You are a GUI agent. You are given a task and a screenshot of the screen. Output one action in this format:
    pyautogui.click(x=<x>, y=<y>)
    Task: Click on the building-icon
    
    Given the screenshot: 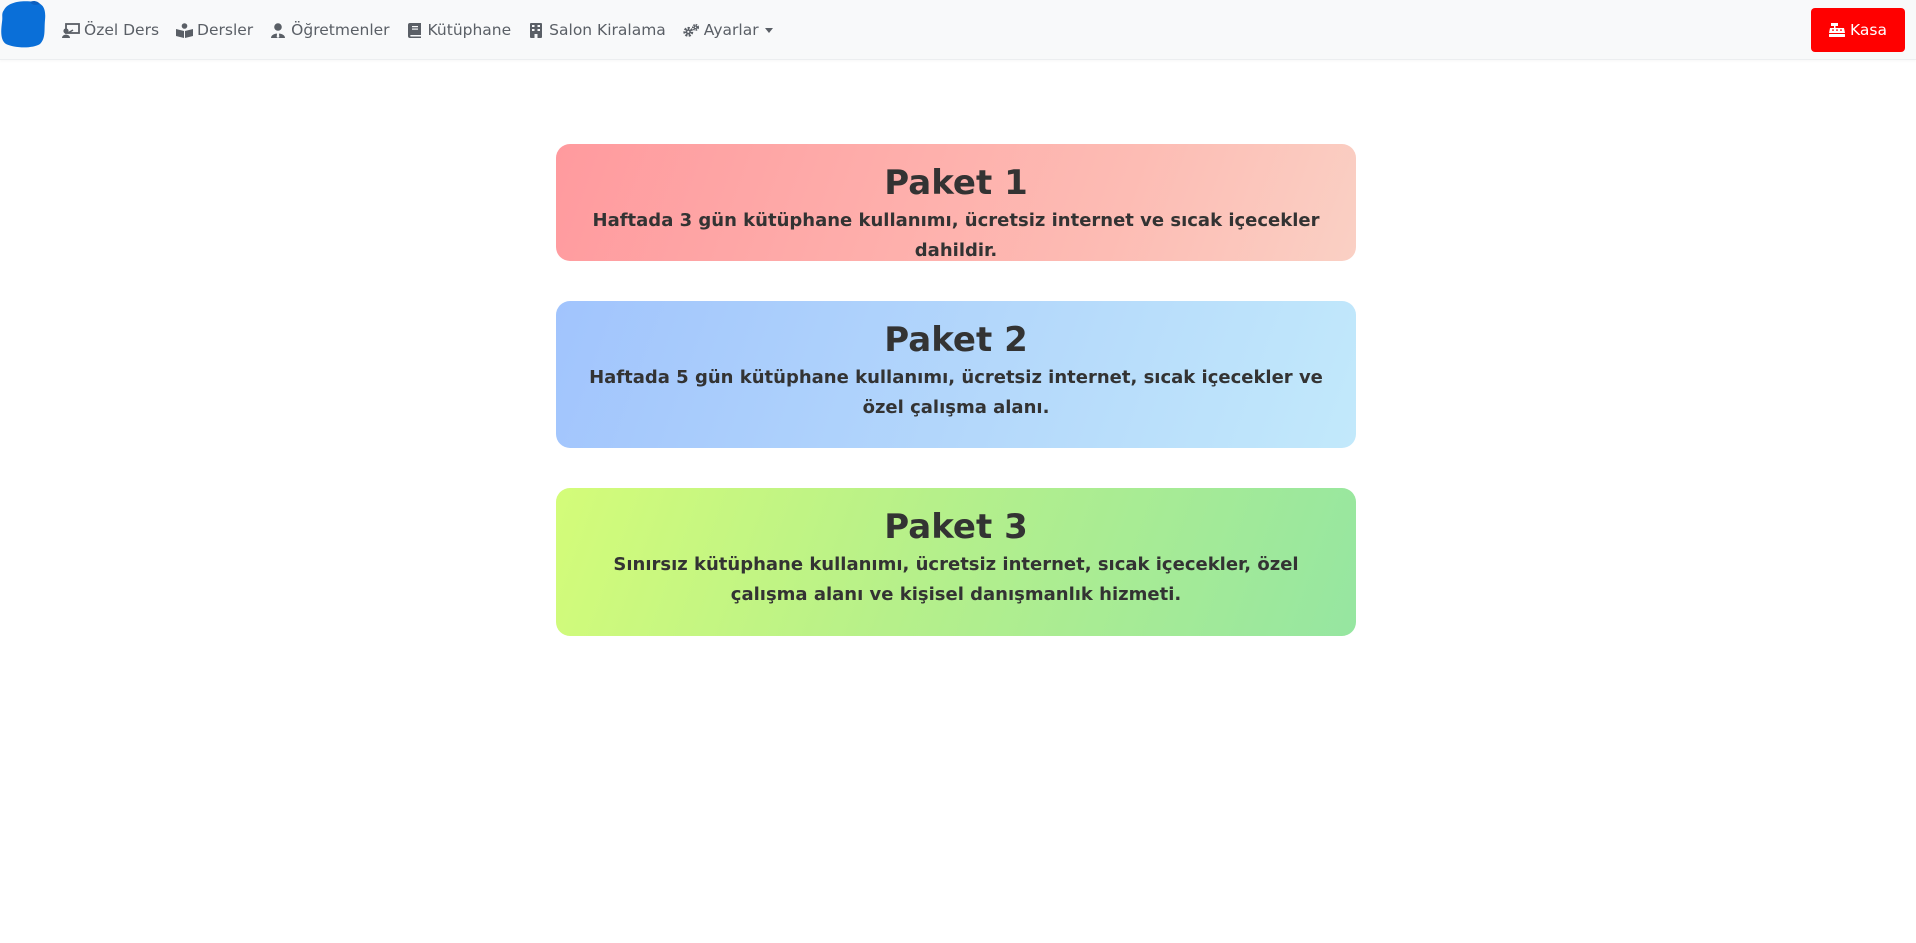 What is the action you would take?
    pyautogui.click(x=536, y=30)
    